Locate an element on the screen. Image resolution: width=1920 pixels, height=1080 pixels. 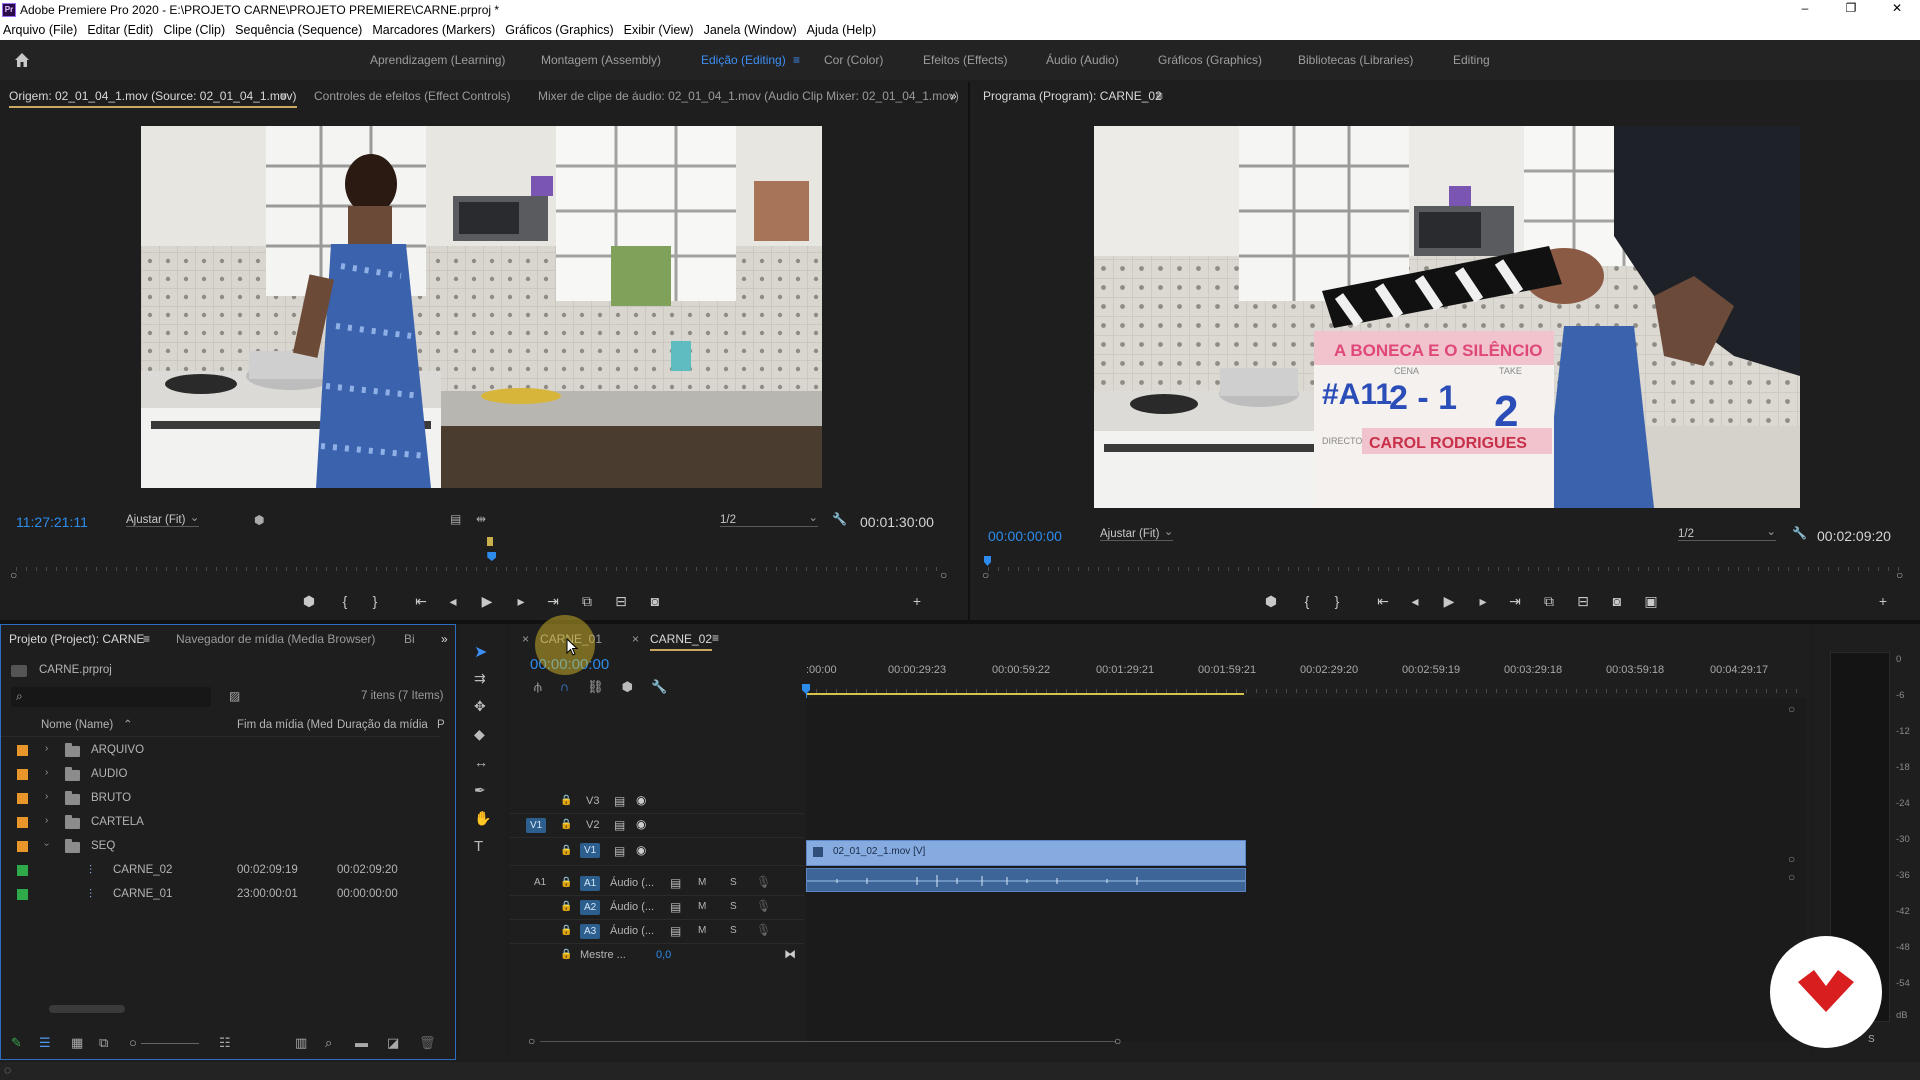
track-label: V1 is located at coordinates (590, 850).